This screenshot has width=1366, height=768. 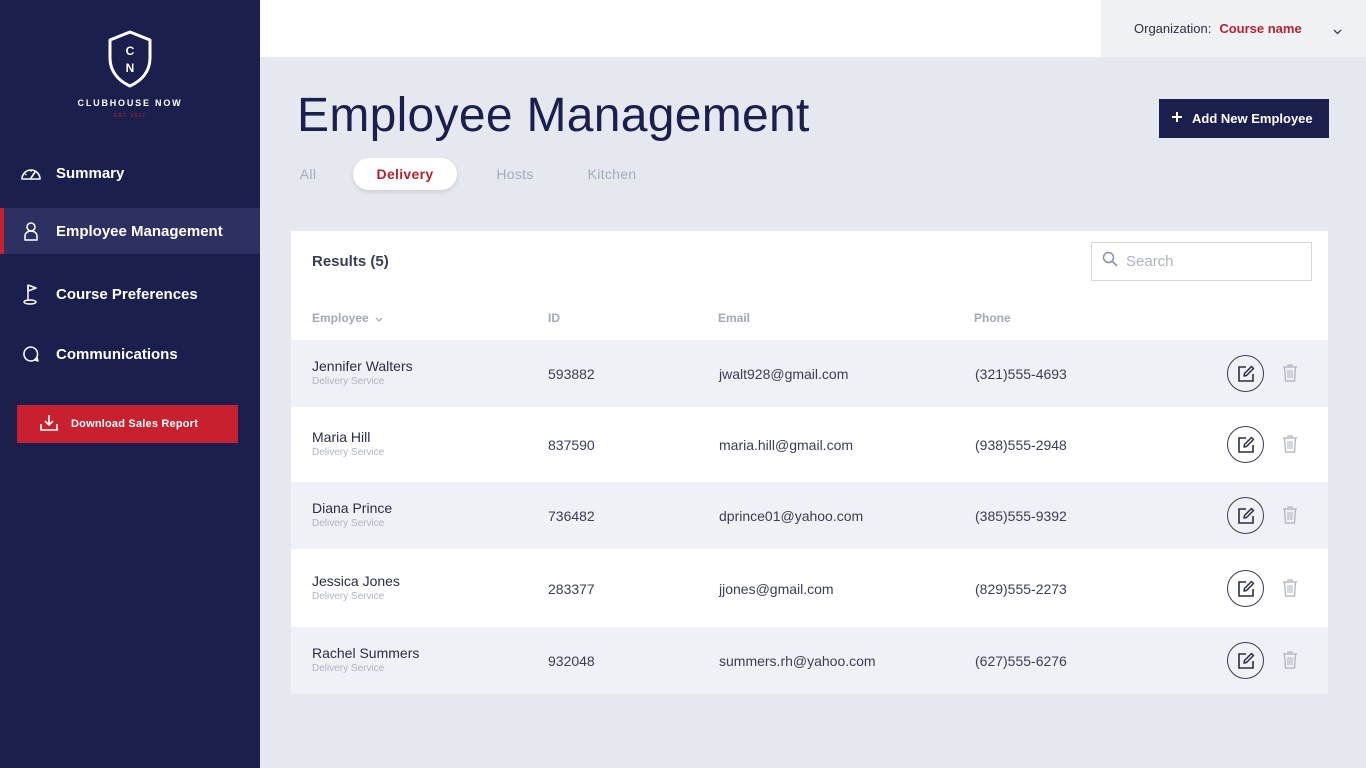 What do you see at coordinates (1021, 445) in the screenshot?
I see `employee-phone: (938)555-2948` at bounding box center [1021, 445].